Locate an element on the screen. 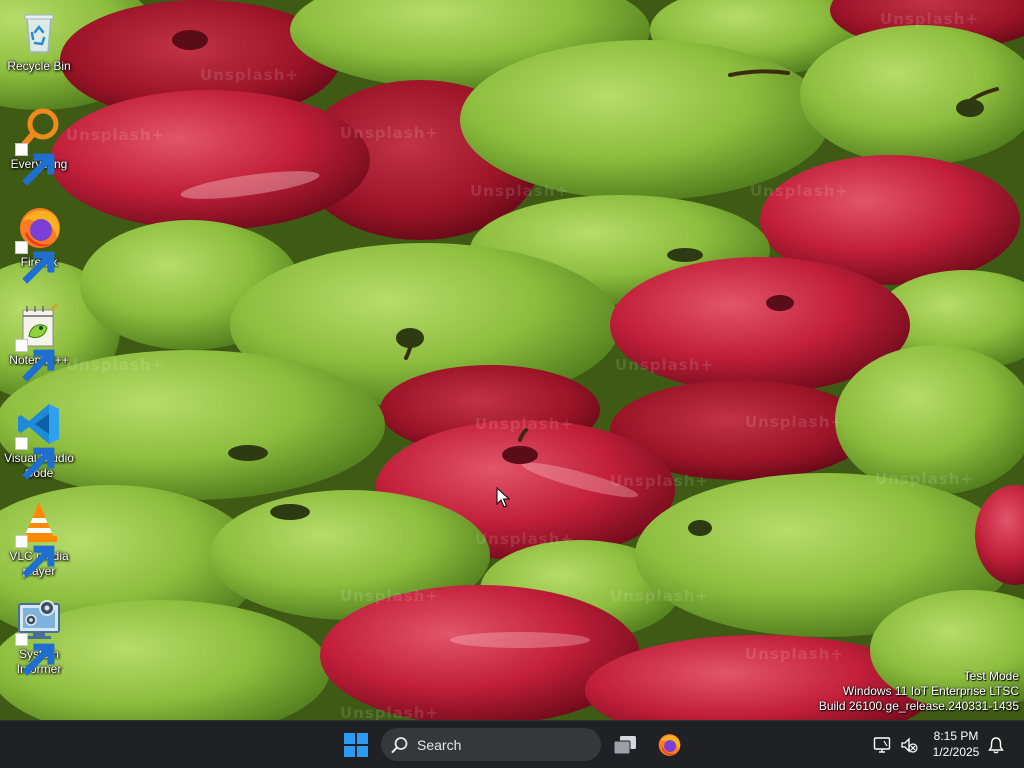  system-informer-icon is located at coordinates (39, 636).